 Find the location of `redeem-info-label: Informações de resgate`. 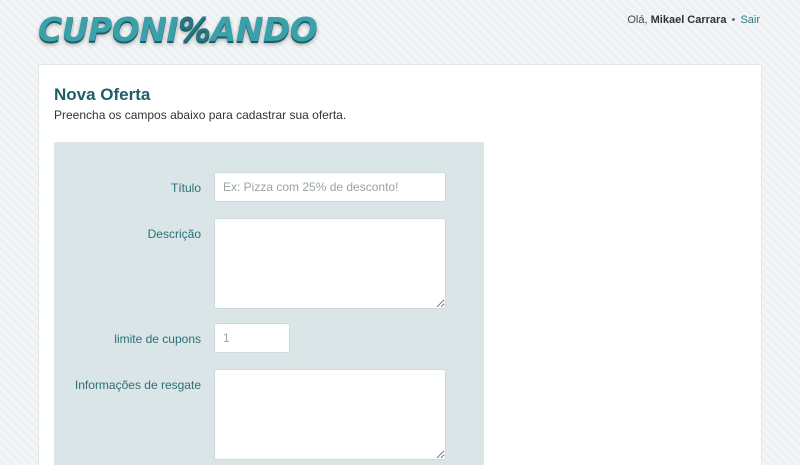

redeem-info-label: Informações de resgate is located at coordinates (137, 385).